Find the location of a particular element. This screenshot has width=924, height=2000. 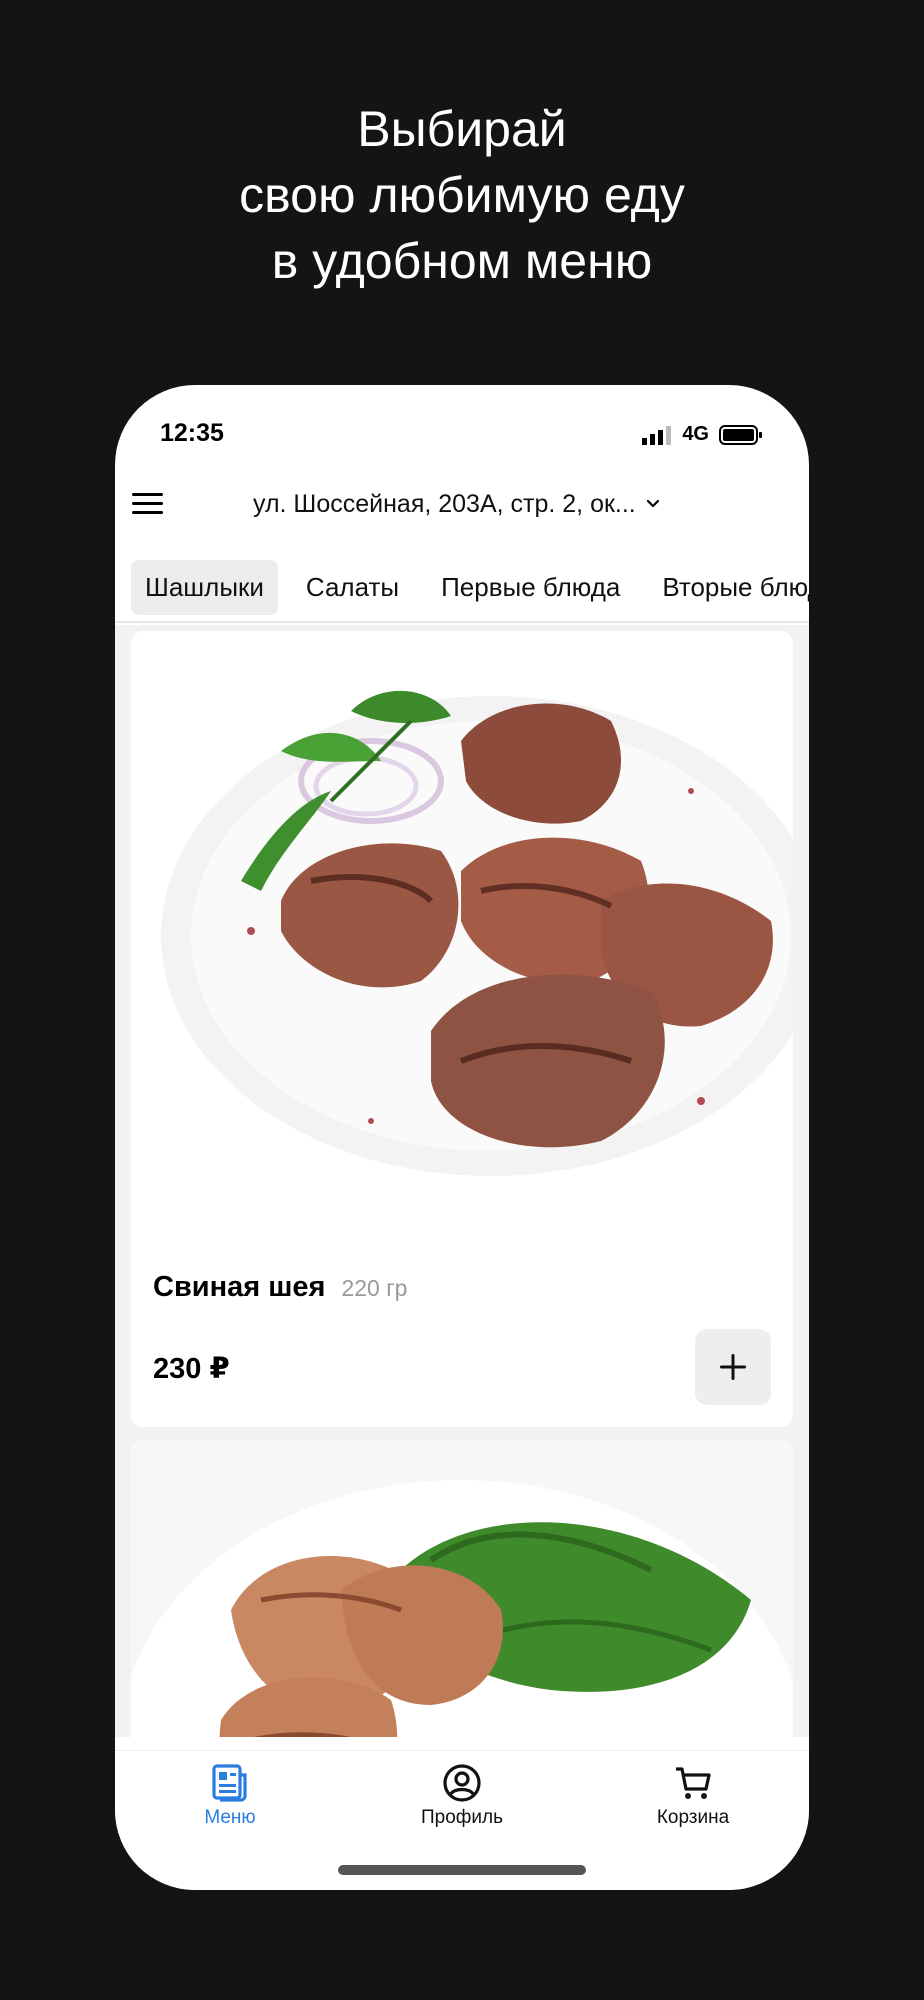

menu-doc-icon is located at coordinates (229, 1783).